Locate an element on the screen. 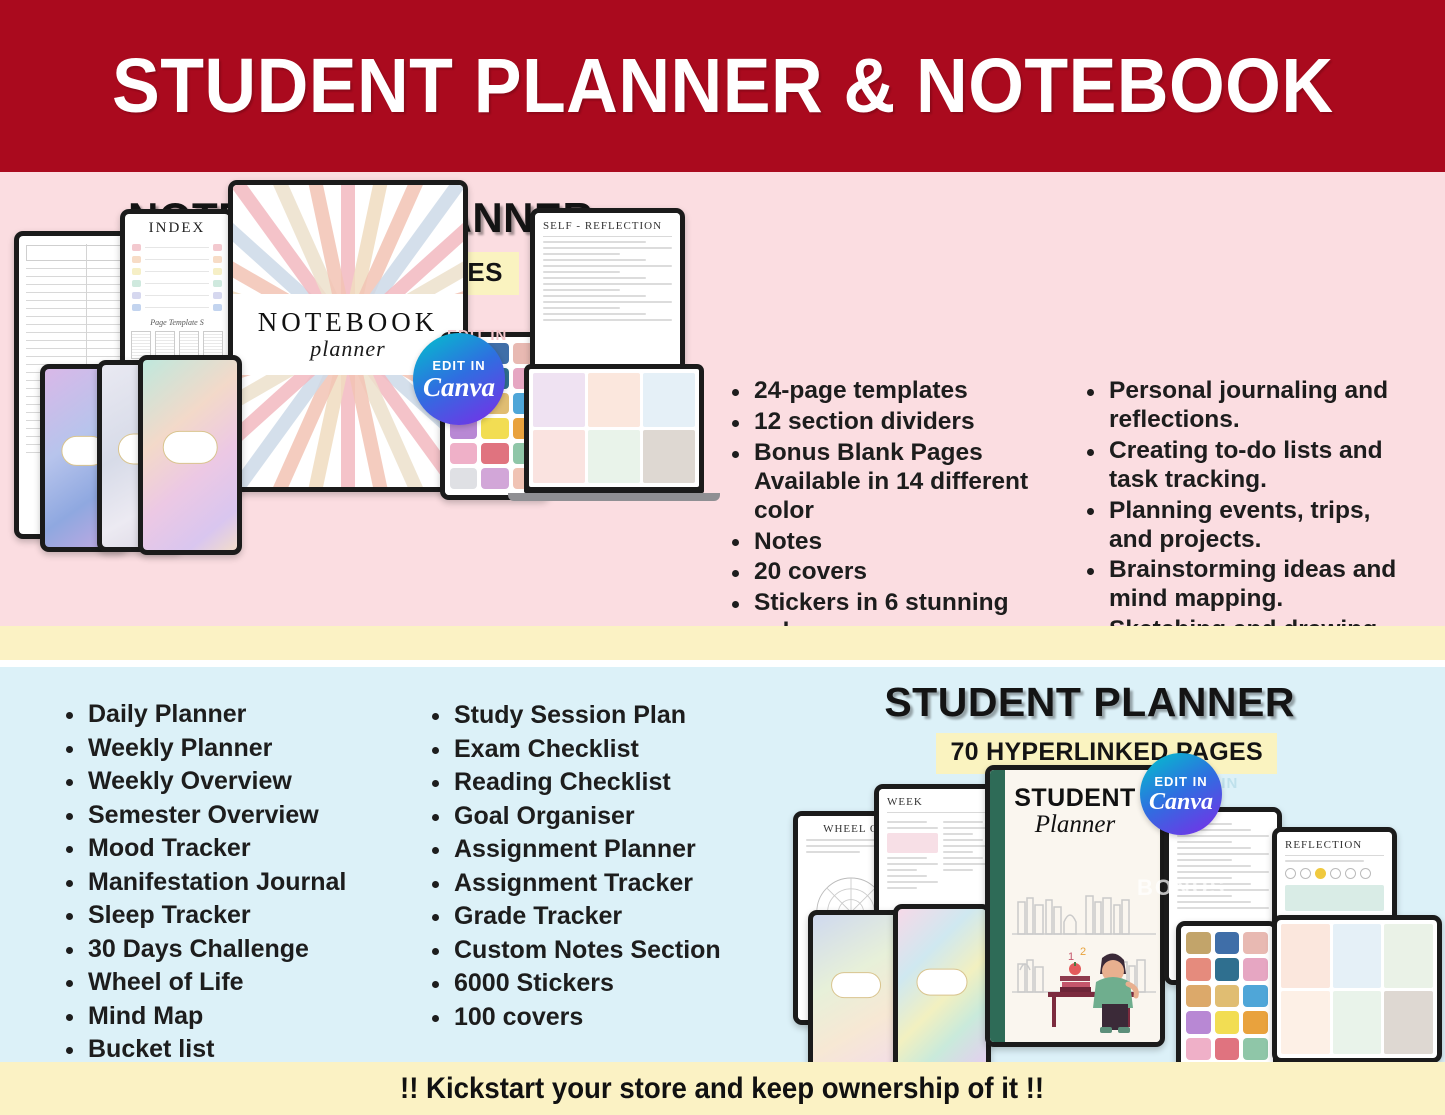 Image resolution: width=1445 pixels, height=1115 pixels. tablet-templates-grid is located at coordinates (1357, 988).